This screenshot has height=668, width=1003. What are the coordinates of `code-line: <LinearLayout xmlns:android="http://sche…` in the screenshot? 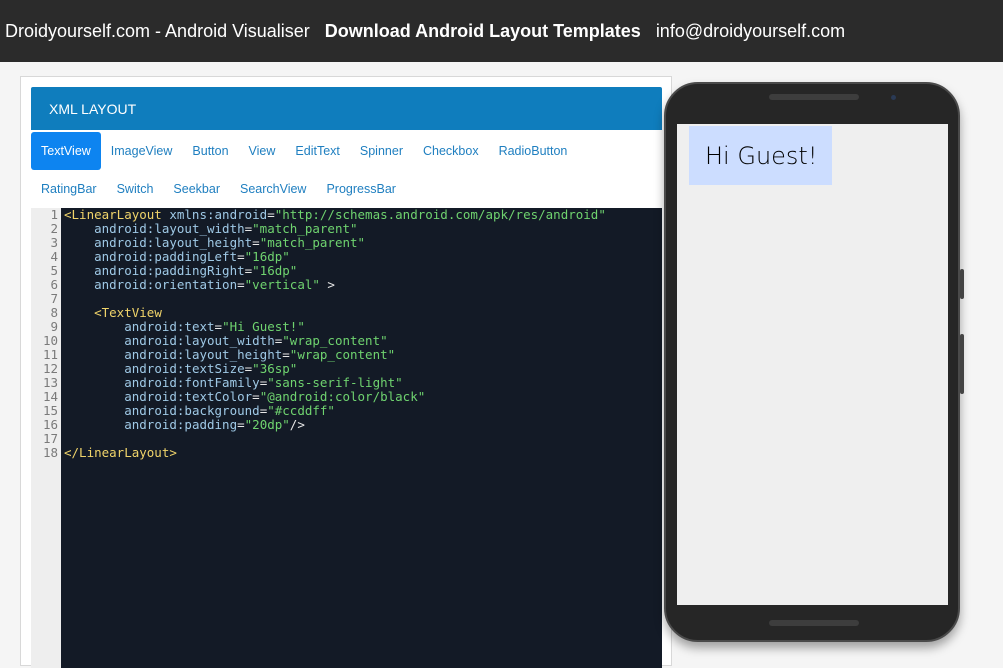 It's located at (335, 215).